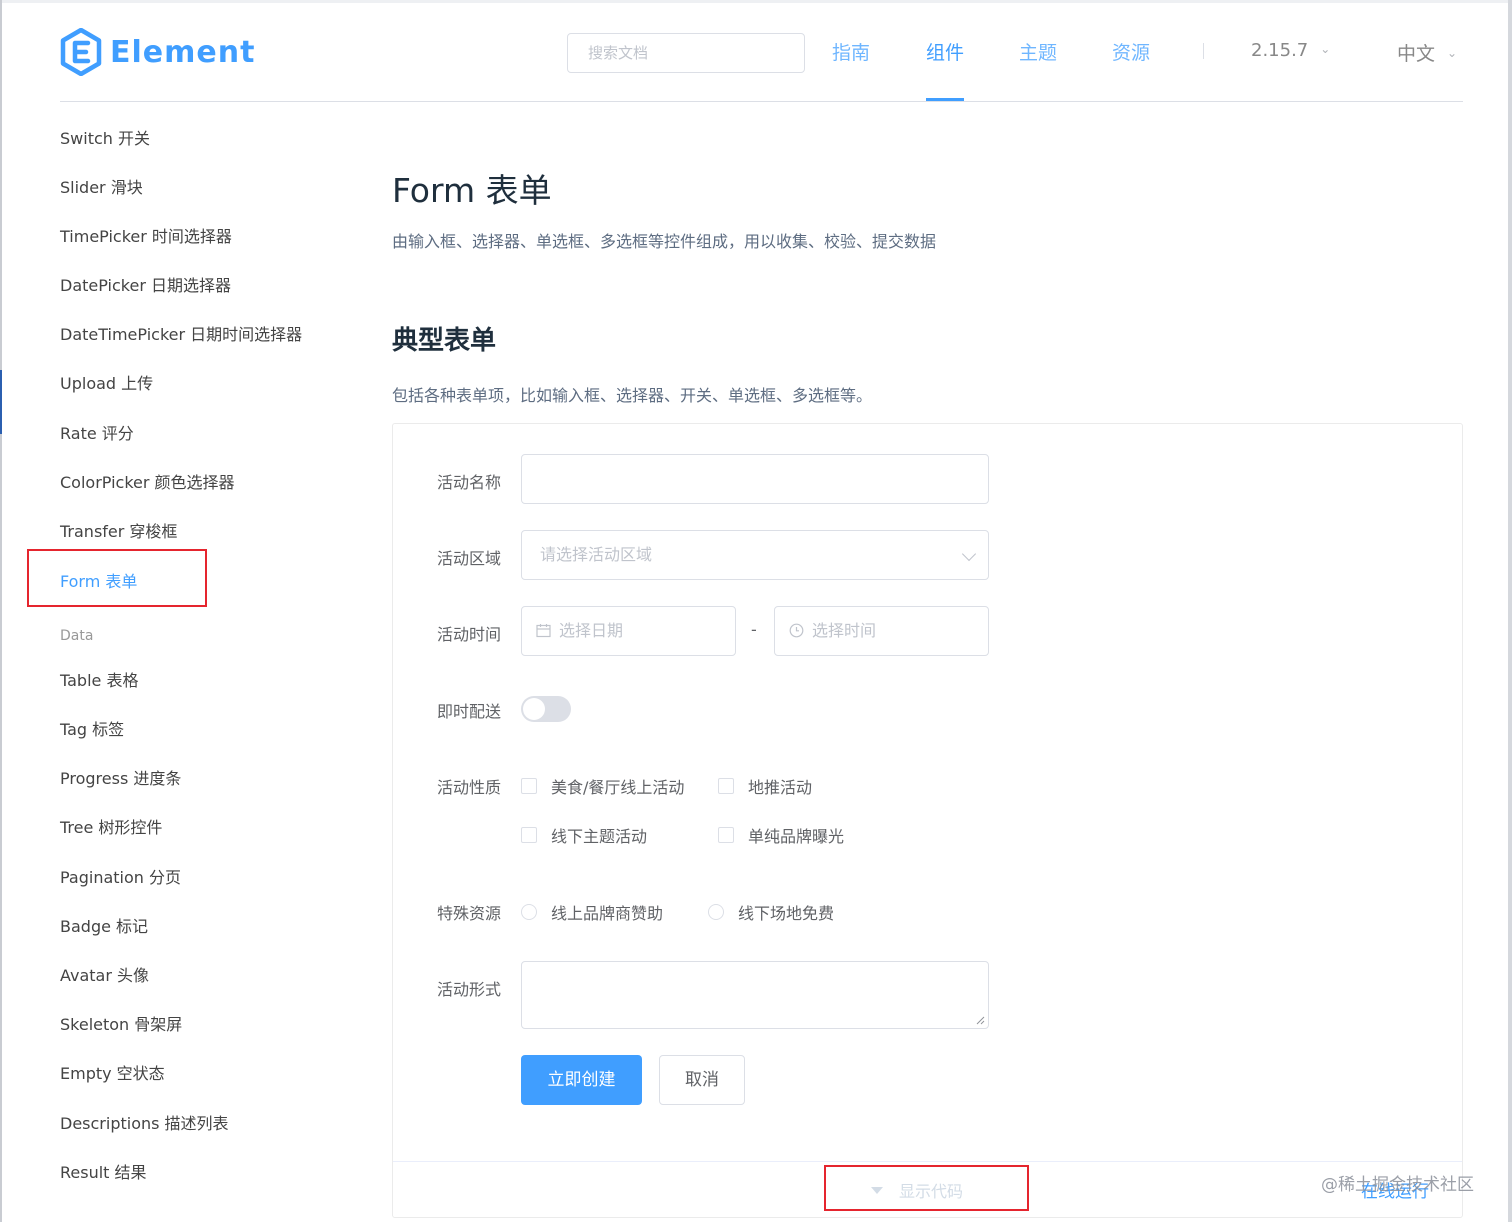 The image size is (1512, 1222). I want to click on nav-component: 组件, so click(945, 51).